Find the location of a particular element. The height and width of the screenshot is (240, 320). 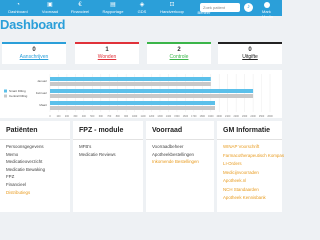

list-item: Apotheek Kennisbank is located at coordinates (249, 198).